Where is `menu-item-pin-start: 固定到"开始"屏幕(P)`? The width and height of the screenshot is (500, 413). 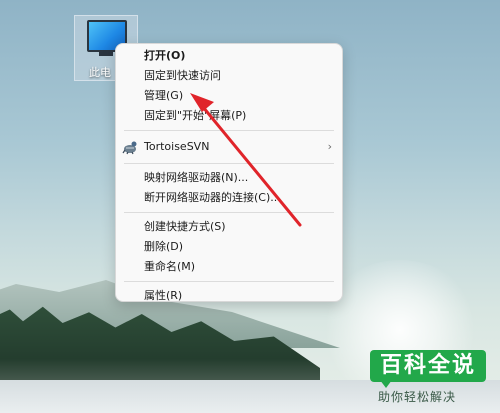 menu-item-pin-start: 固定到"开始"屏幕(P) is located at coordinates (229, 116).